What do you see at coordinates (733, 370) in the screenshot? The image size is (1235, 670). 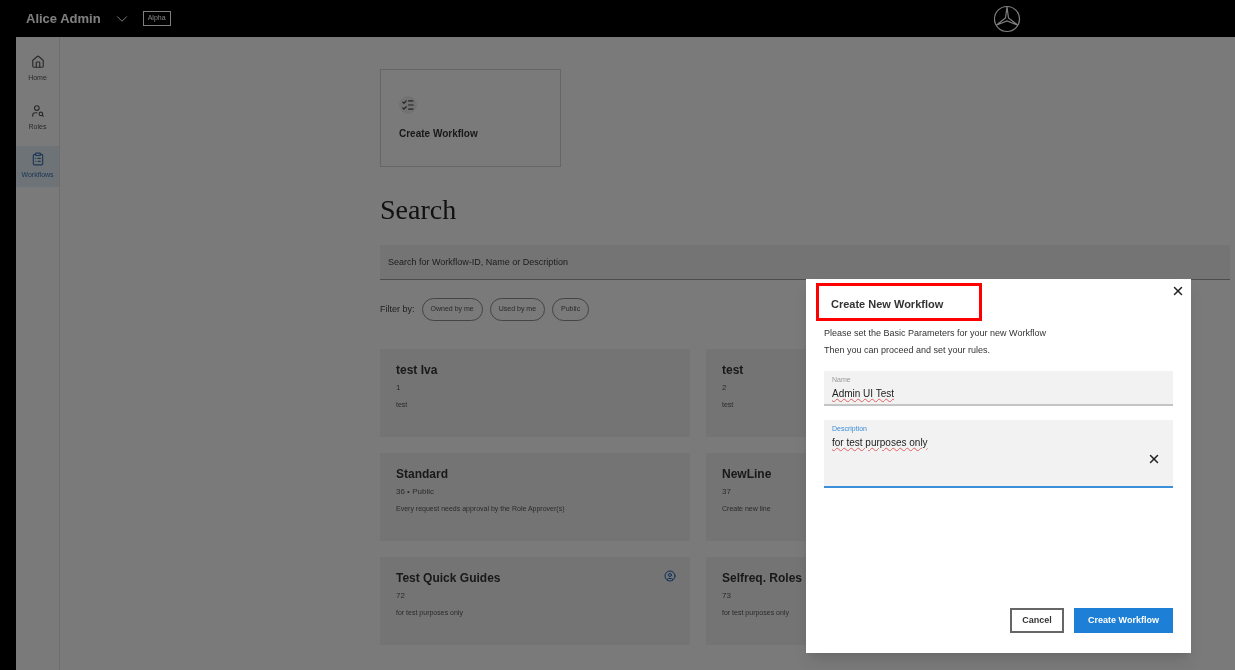 I see `card-title: test` at bounding box center [733, 370].